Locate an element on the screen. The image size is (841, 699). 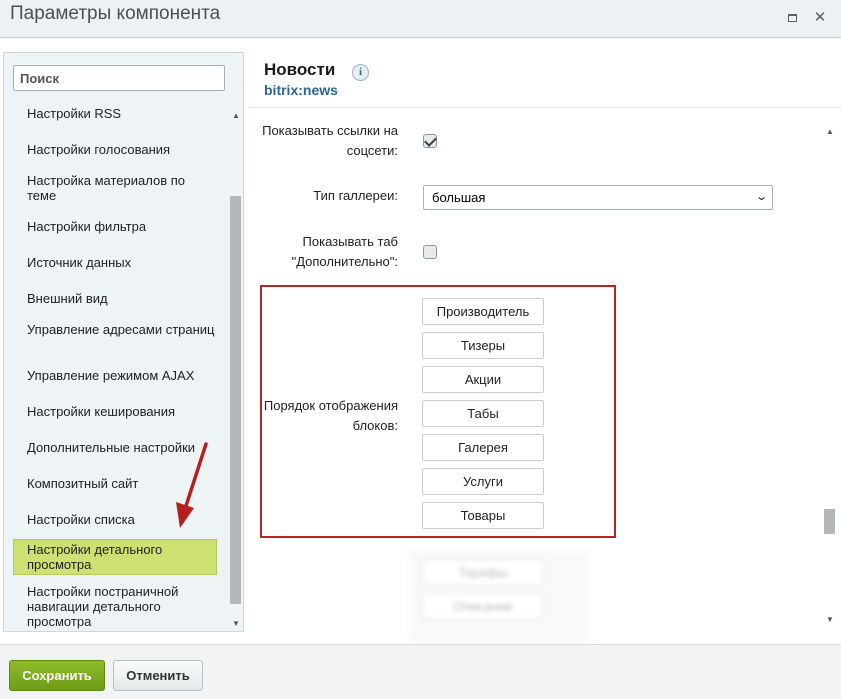
gallery-type-label: Тип галлереи: is located at coordinates (355, 195).